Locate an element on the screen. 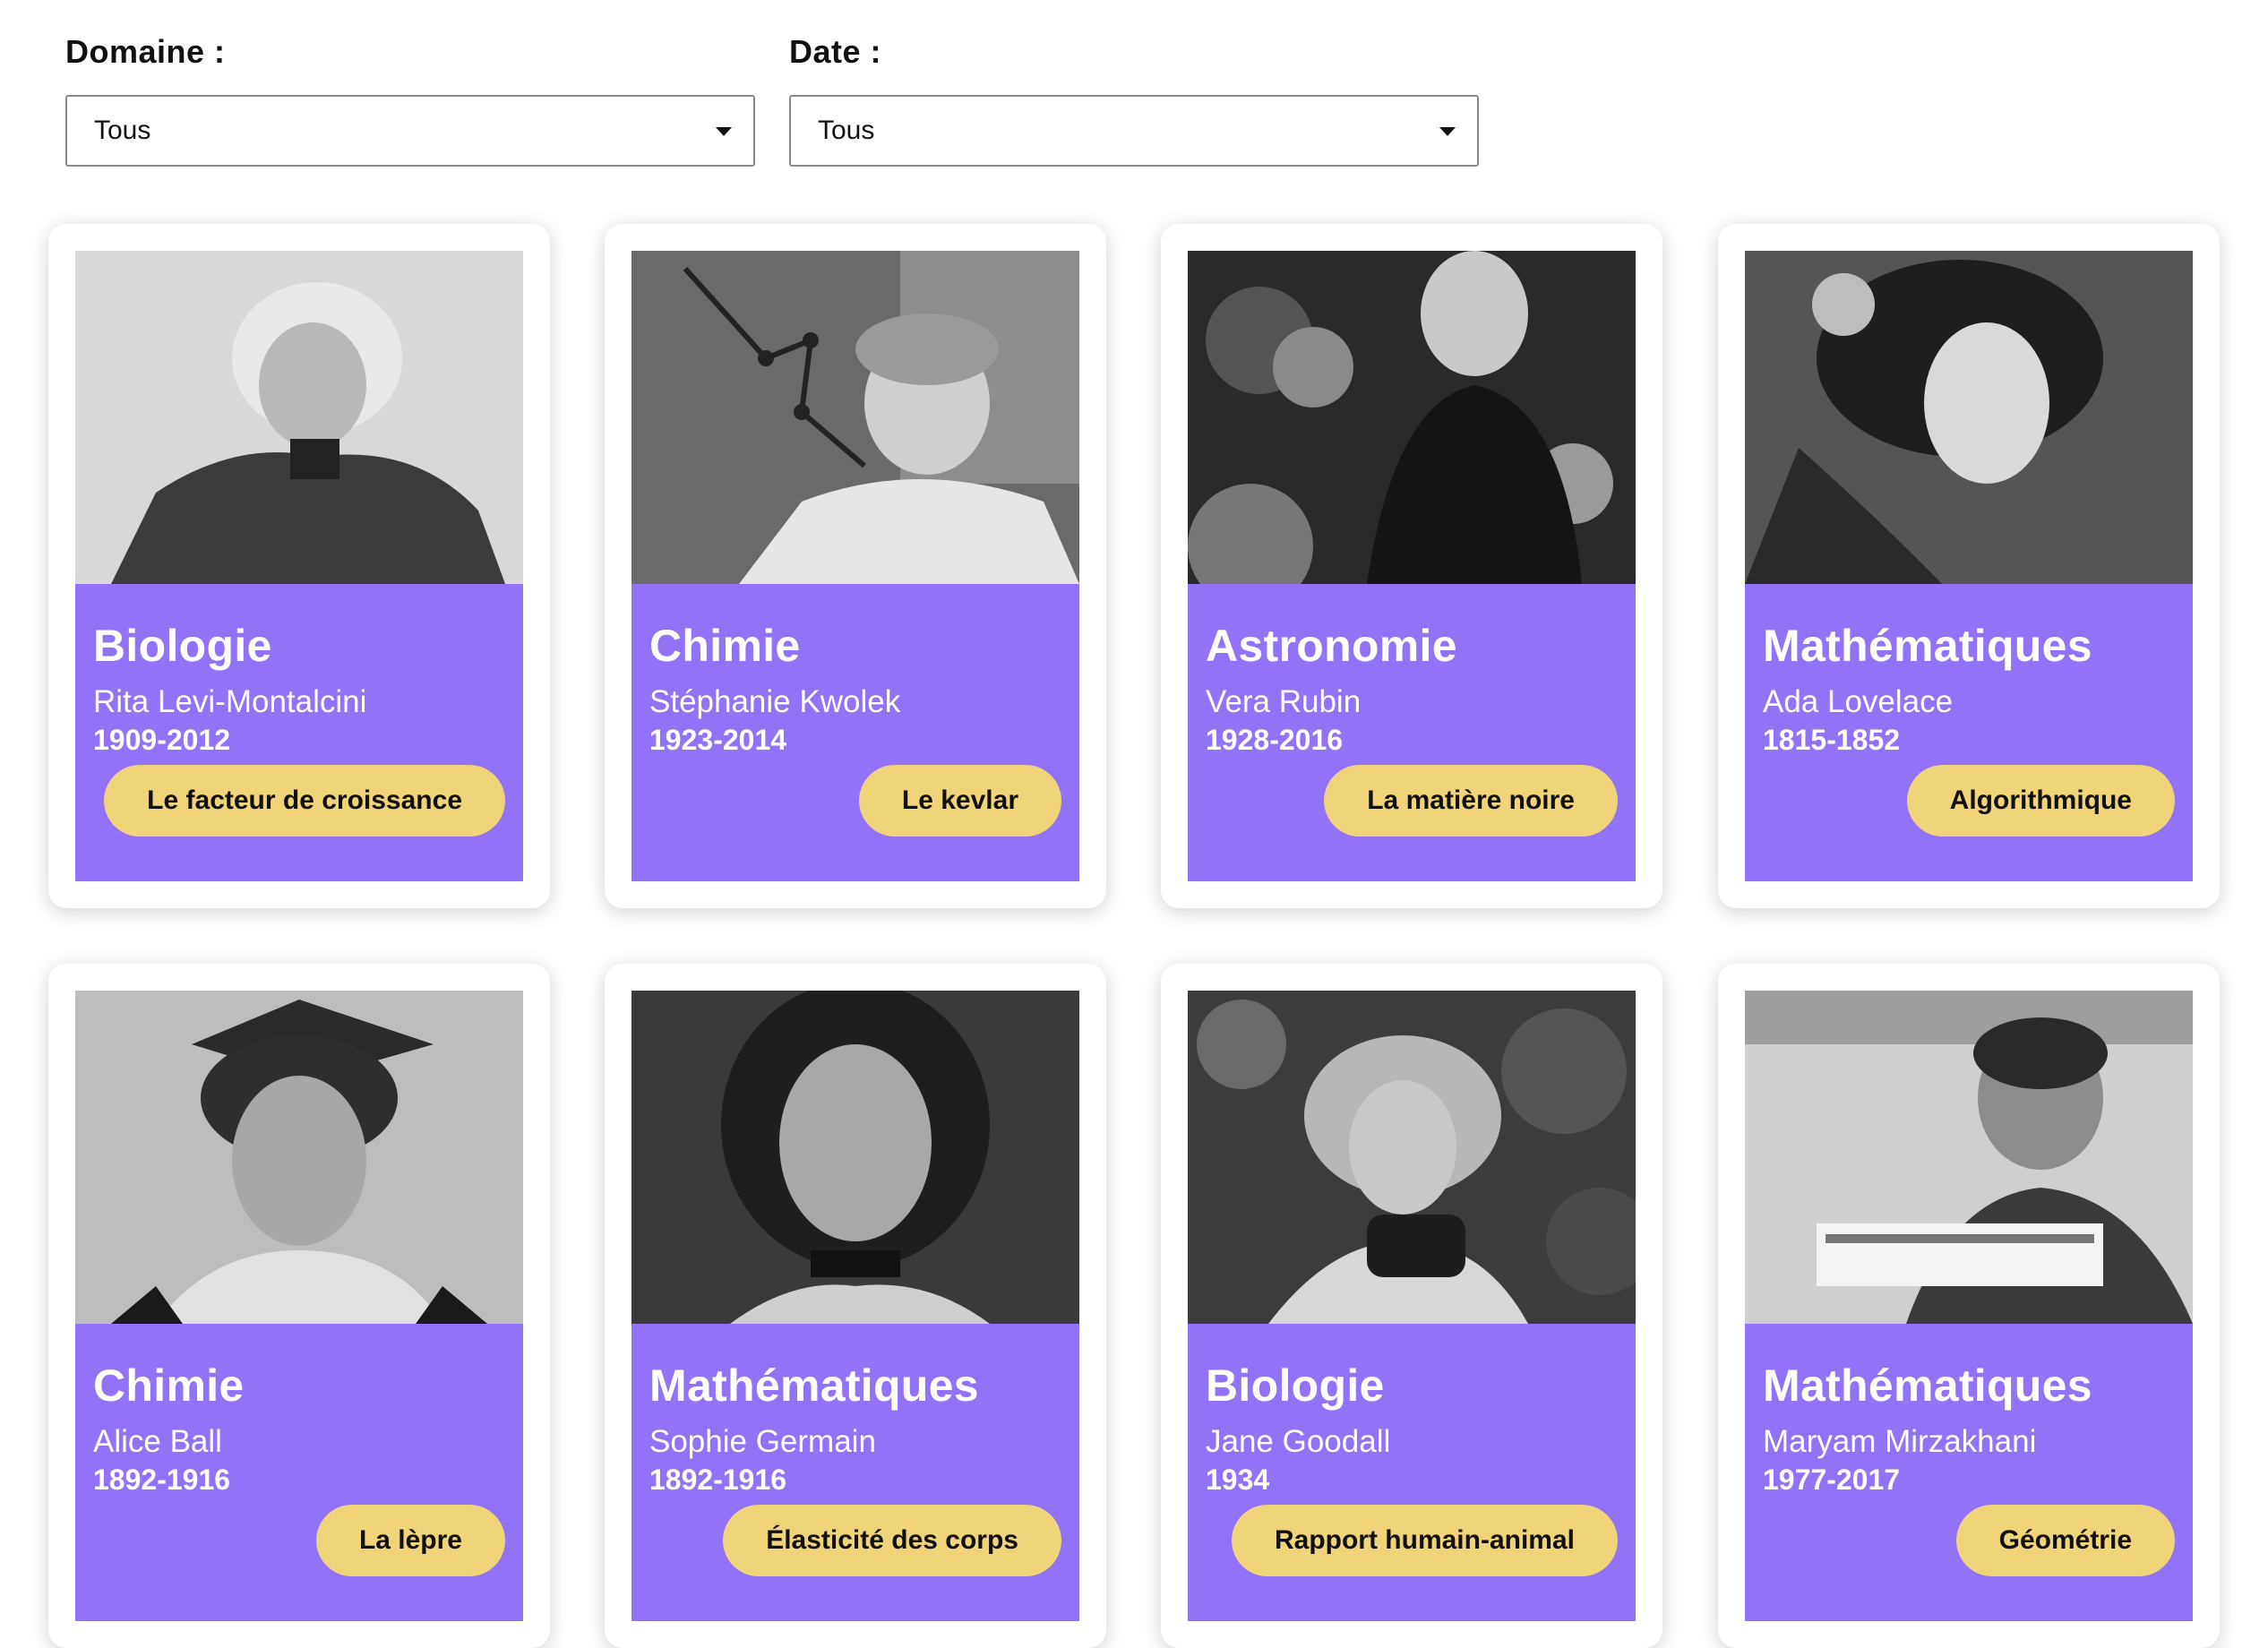  scientist-card: Chimie Alice Ball 1892-1916 La lèpre is located at coordinates (299, 1306).